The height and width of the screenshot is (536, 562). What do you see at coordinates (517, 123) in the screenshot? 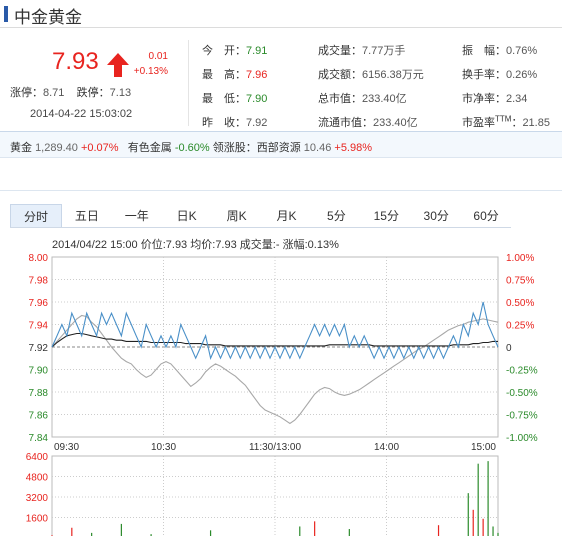
I see `stat-label-suffix: ：` at bounding box center [517, 123].